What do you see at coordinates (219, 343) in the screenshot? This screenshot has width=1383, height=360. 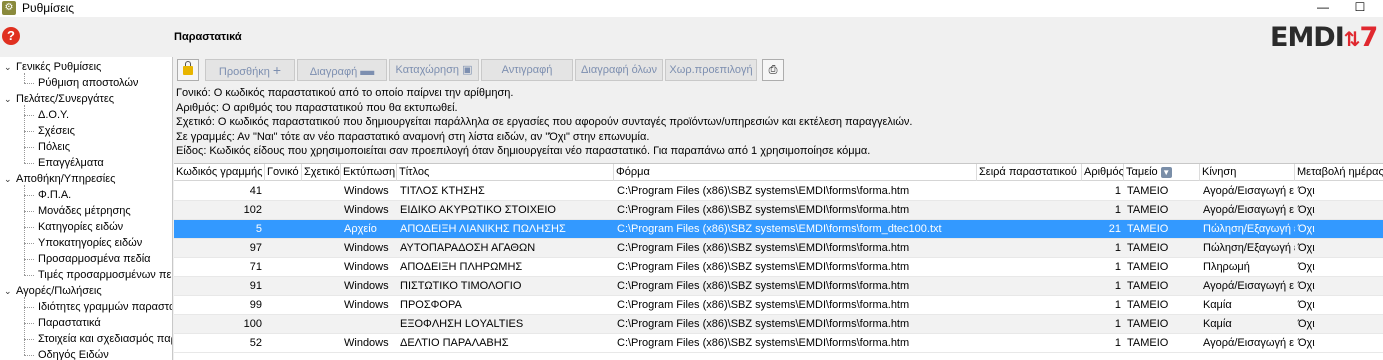 I see `cell-code: 52` at bounding box center [219, 343].